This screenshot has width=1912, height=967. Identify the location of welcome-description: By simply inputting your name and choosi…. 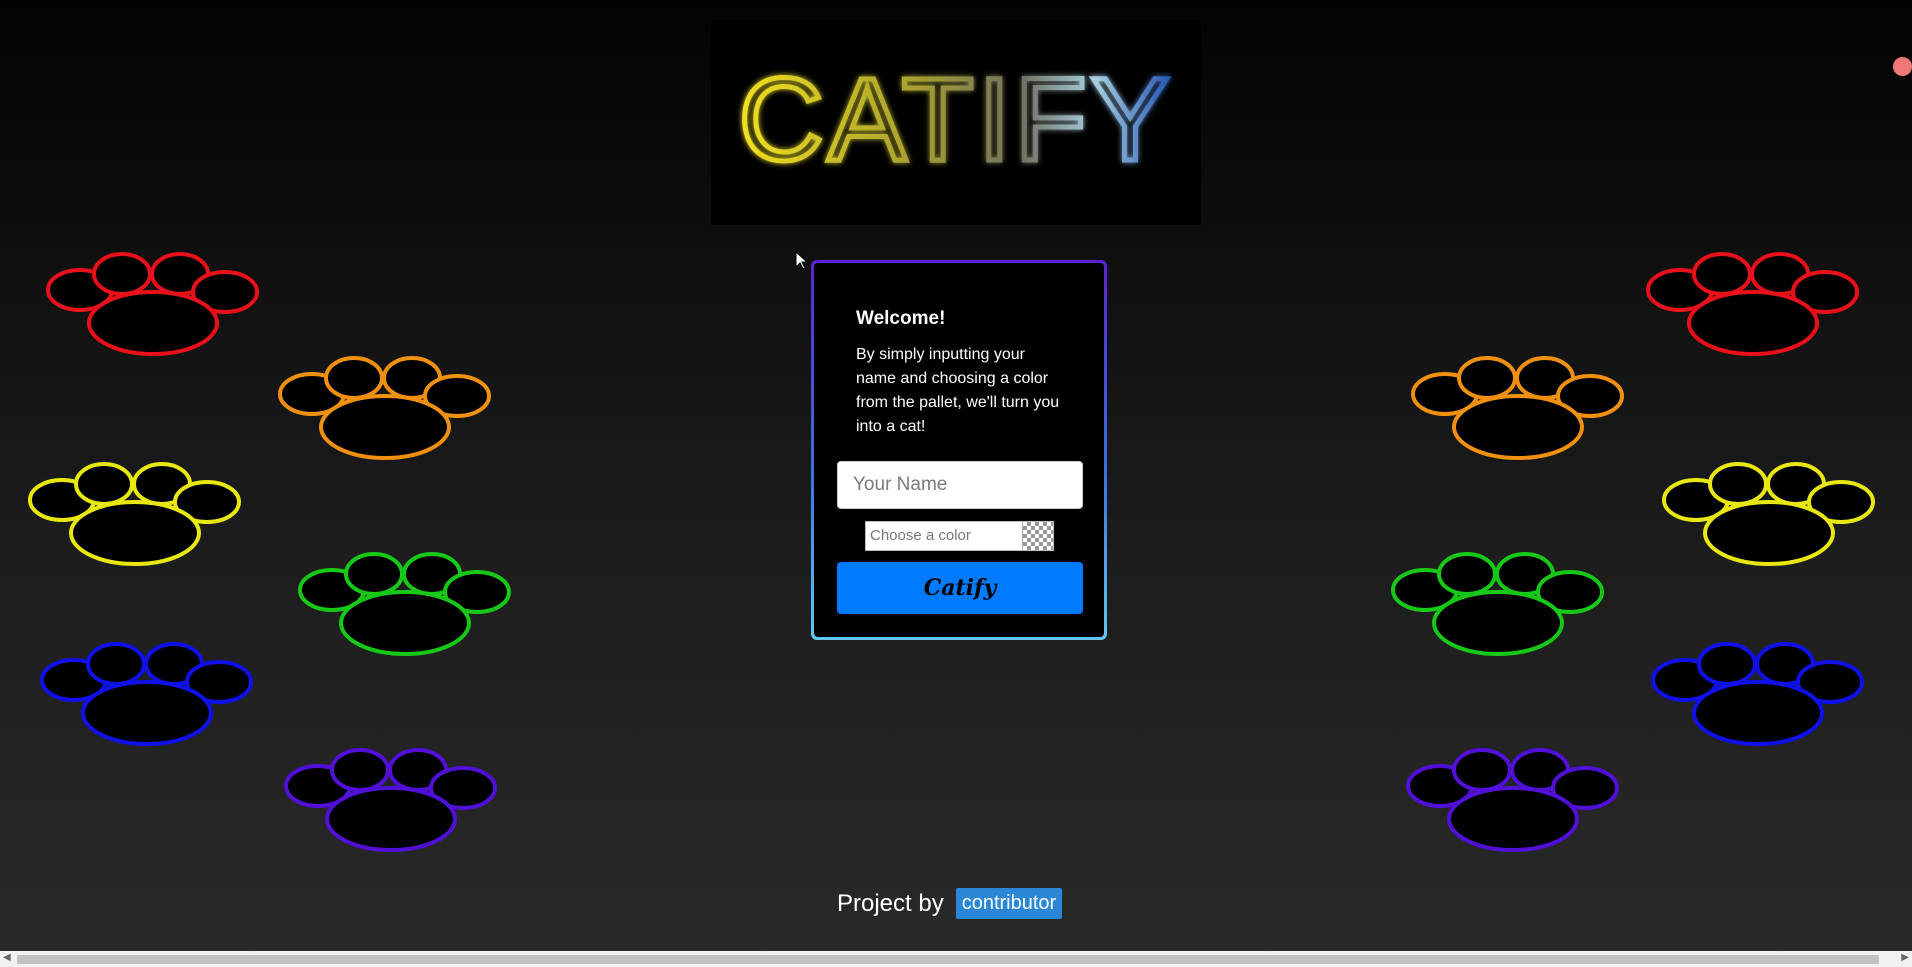
(958, 390).